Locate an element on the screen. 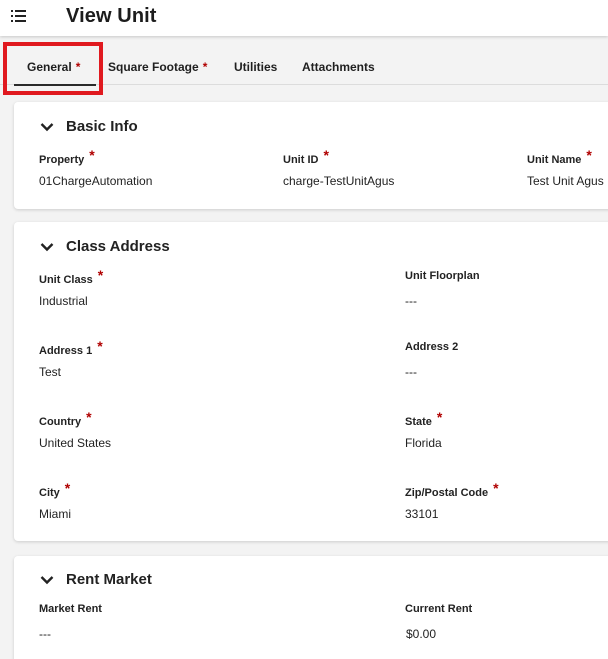  field-value-market-rent: --- is located at coordinates (45, 634).